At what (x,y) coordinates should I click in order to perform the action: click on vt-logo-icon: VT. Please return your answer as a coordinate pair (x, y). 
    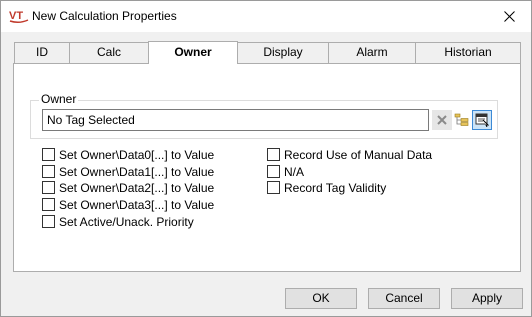
    Looking at the image, I should click on (19, 16).